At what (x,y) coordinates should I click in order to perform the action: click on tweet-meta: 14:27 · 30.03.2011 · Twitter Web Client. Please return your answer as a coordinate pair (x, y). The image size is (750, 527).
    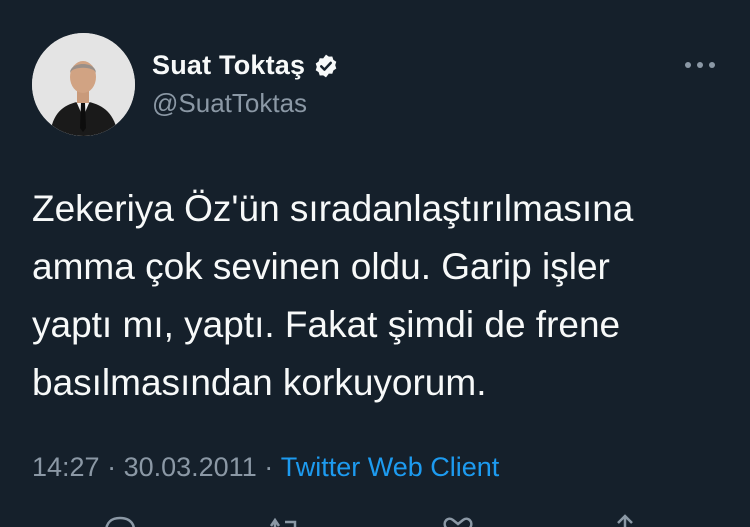
    Looking at the image, I should click on (265, 467).